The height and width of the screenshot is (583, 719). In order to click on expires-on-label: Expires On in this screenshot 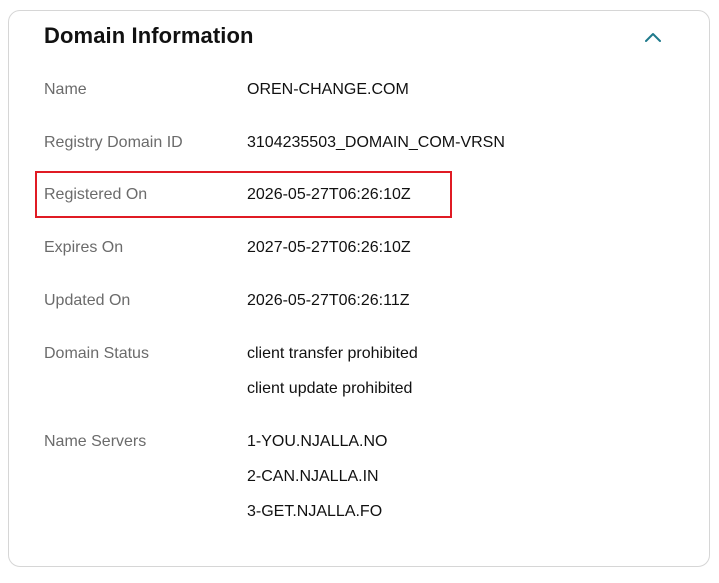, I will do `click(84, 247)`.